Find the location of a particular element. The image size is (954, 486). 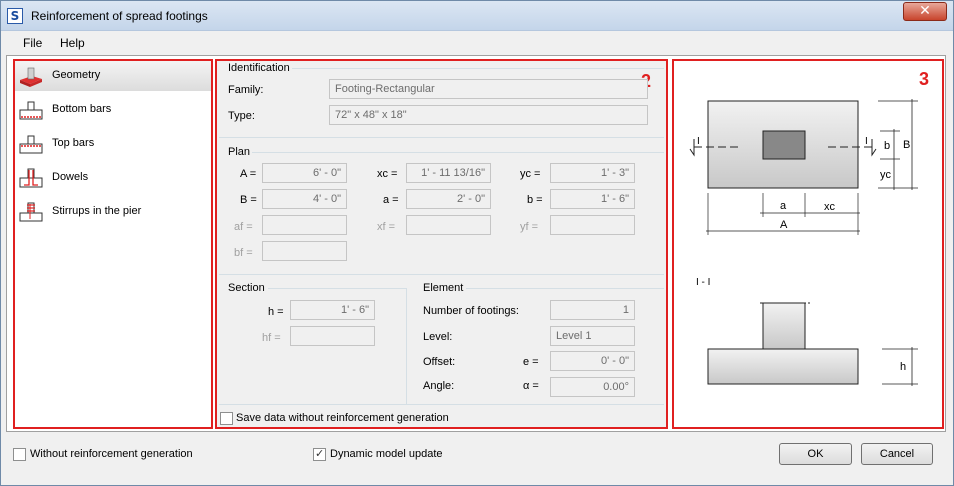

nav-label-dowels: Dowels is located at coordinates (70, 177).